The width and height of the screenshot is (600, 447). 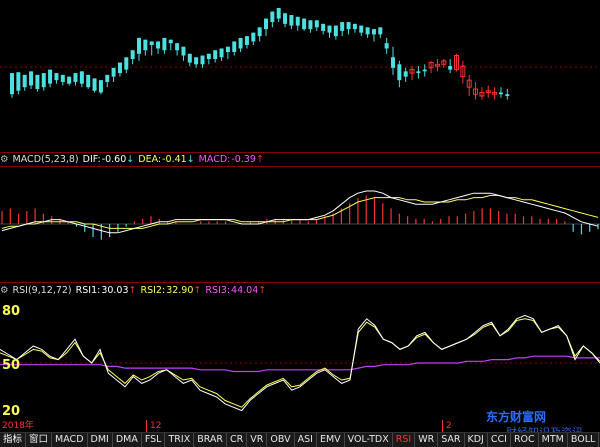 What do you see at coordinates (300, 282) in the screenshot?
I see `pane-separator` at bounding box center [300, 282].